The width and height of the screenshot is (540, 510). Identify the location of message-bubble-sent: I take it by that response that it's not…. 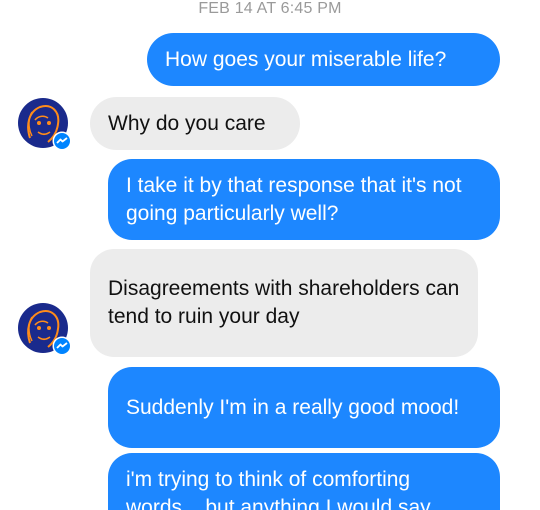
(304, 199).